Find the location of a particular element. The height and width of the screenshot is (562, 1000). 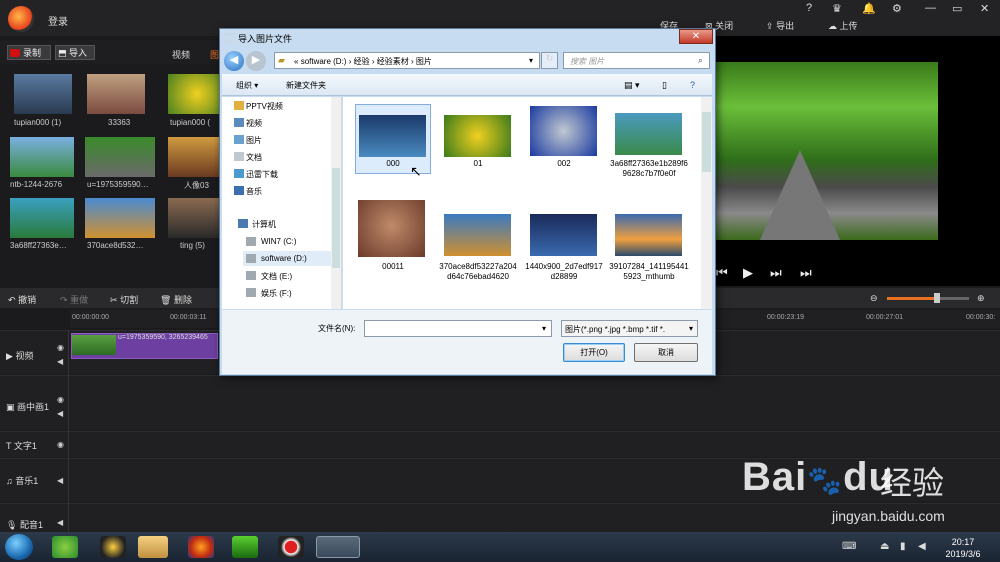

usb-icon: ⏏ is located at coordinates (884, 546).